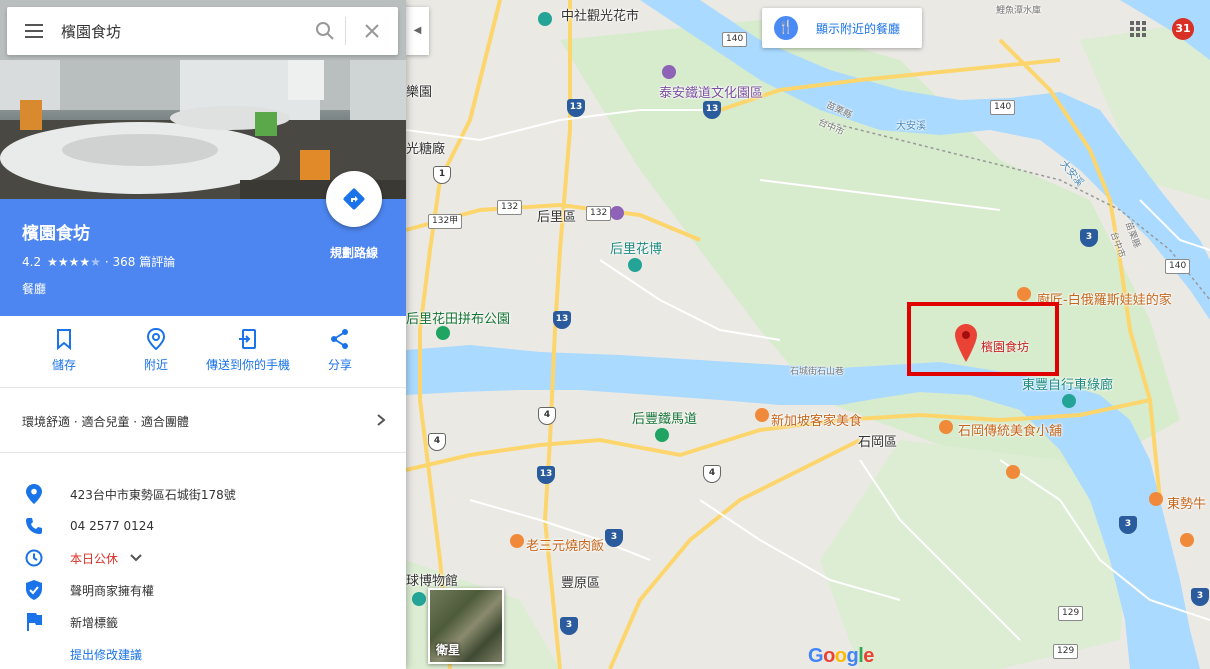 The height and width of the screenshot is (669, 1210). Describe the element at coordinates (64, 339) in the screenshot. I see `bookmark-icon` at that location.